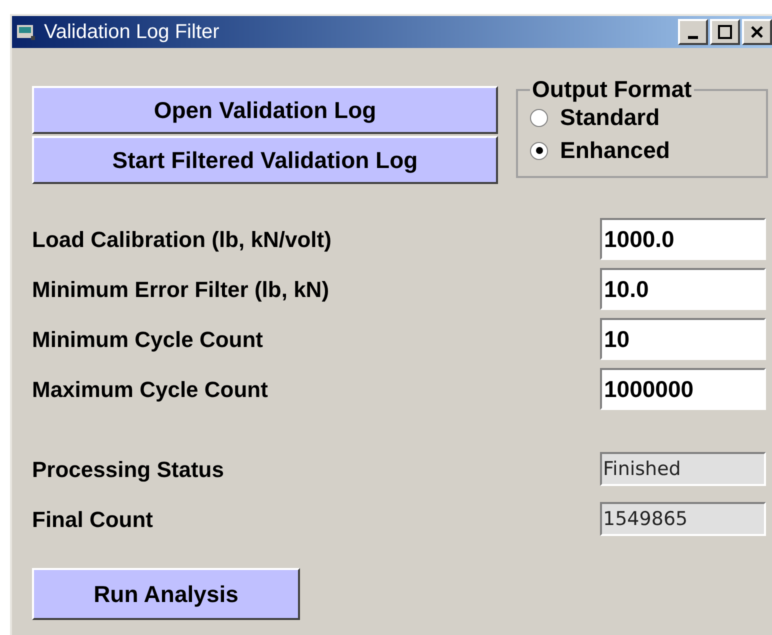 The image size is (772, 635). I want to click on input-field: 10, so click(683, 339).